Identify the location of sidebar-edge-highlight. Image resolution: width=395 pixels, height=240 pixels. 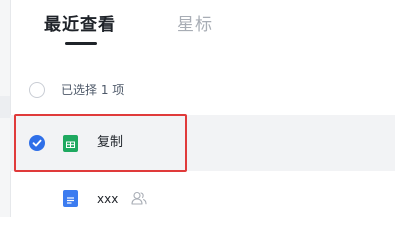
(5, 107).